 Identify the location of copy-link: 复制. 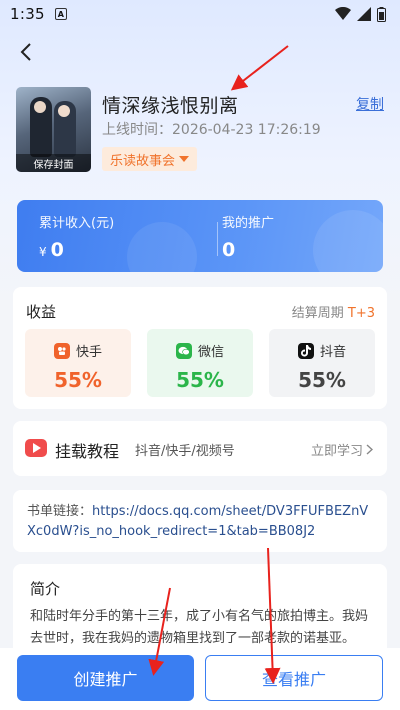
(370, 104).